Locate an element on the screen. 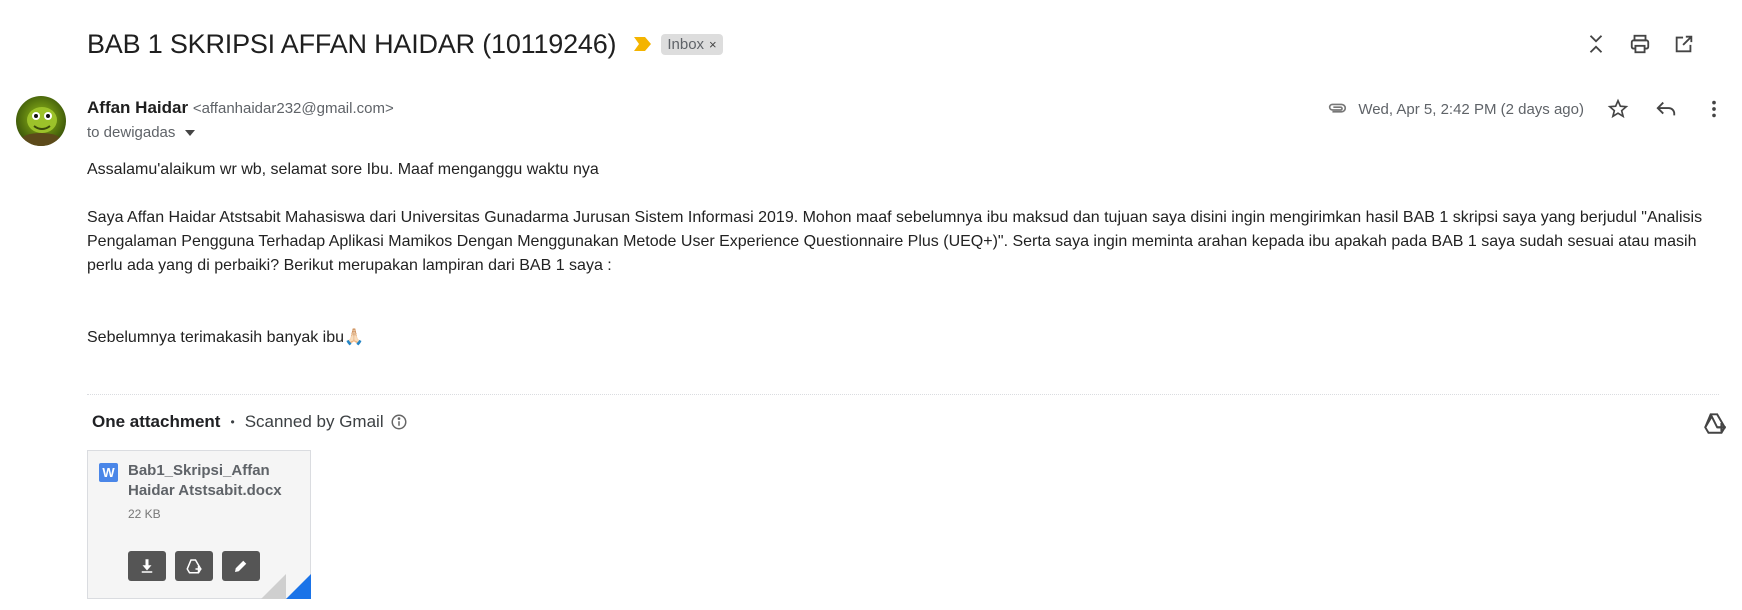 Image resolution: width=1742 pixels, height=610 pixels. attachment-header: One attachment • Scanned by Gmail is located at coordinates (250, 422).